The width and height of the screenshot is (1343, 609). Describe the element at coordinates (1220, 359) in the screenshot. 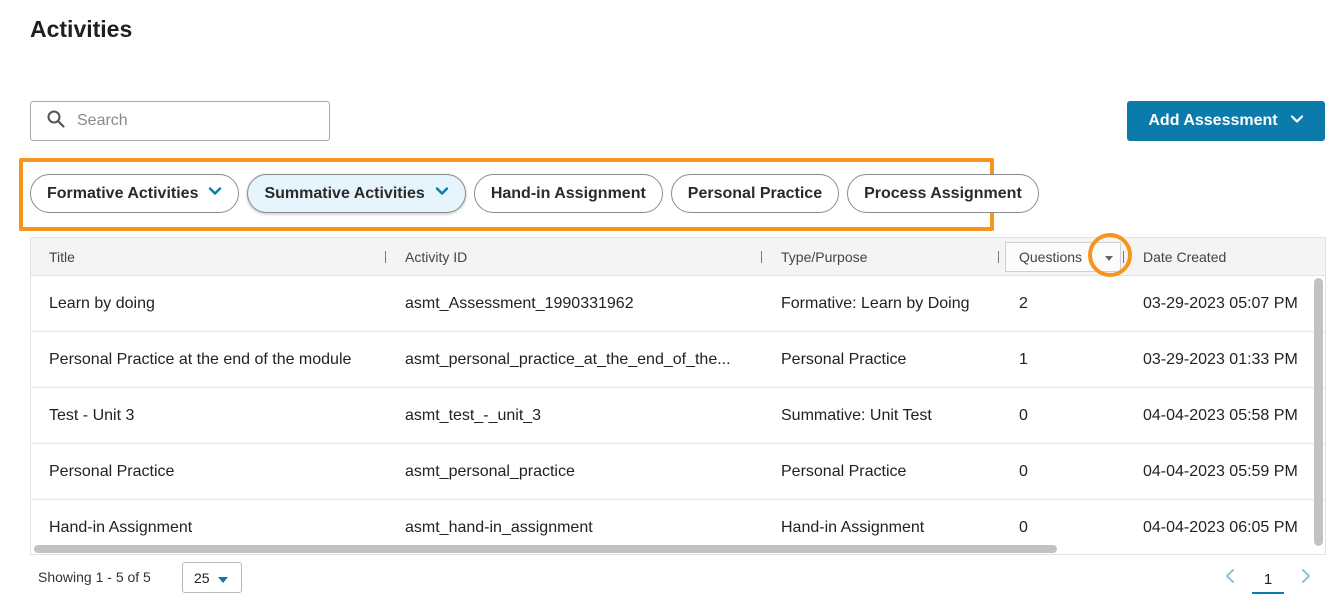

I see `cell-date-created: 03-29-2023 01:33 PM` at that location.